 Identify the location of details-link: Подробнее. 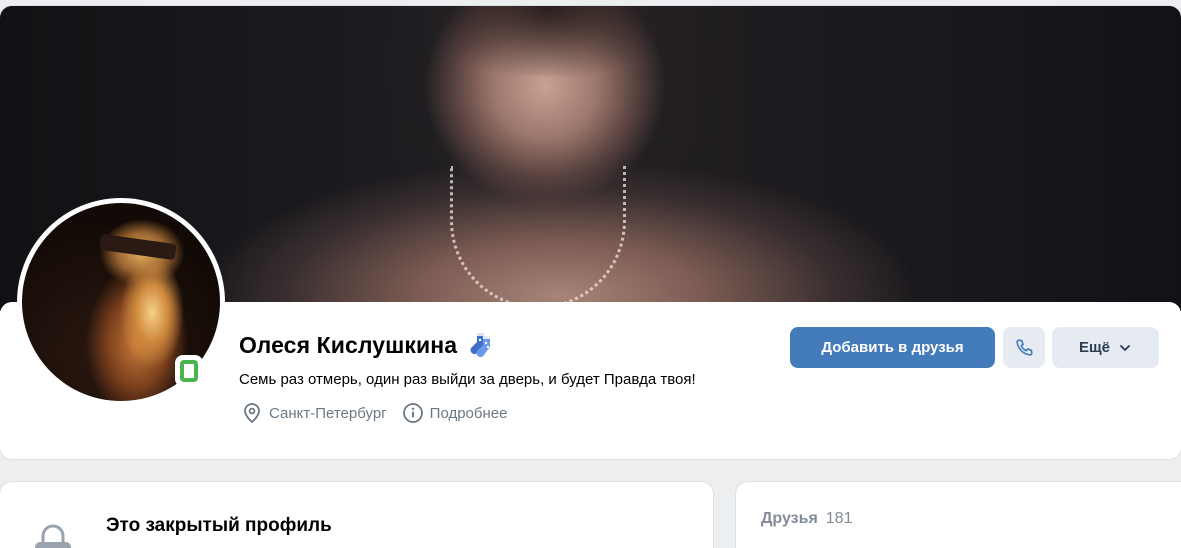
(455, 413).